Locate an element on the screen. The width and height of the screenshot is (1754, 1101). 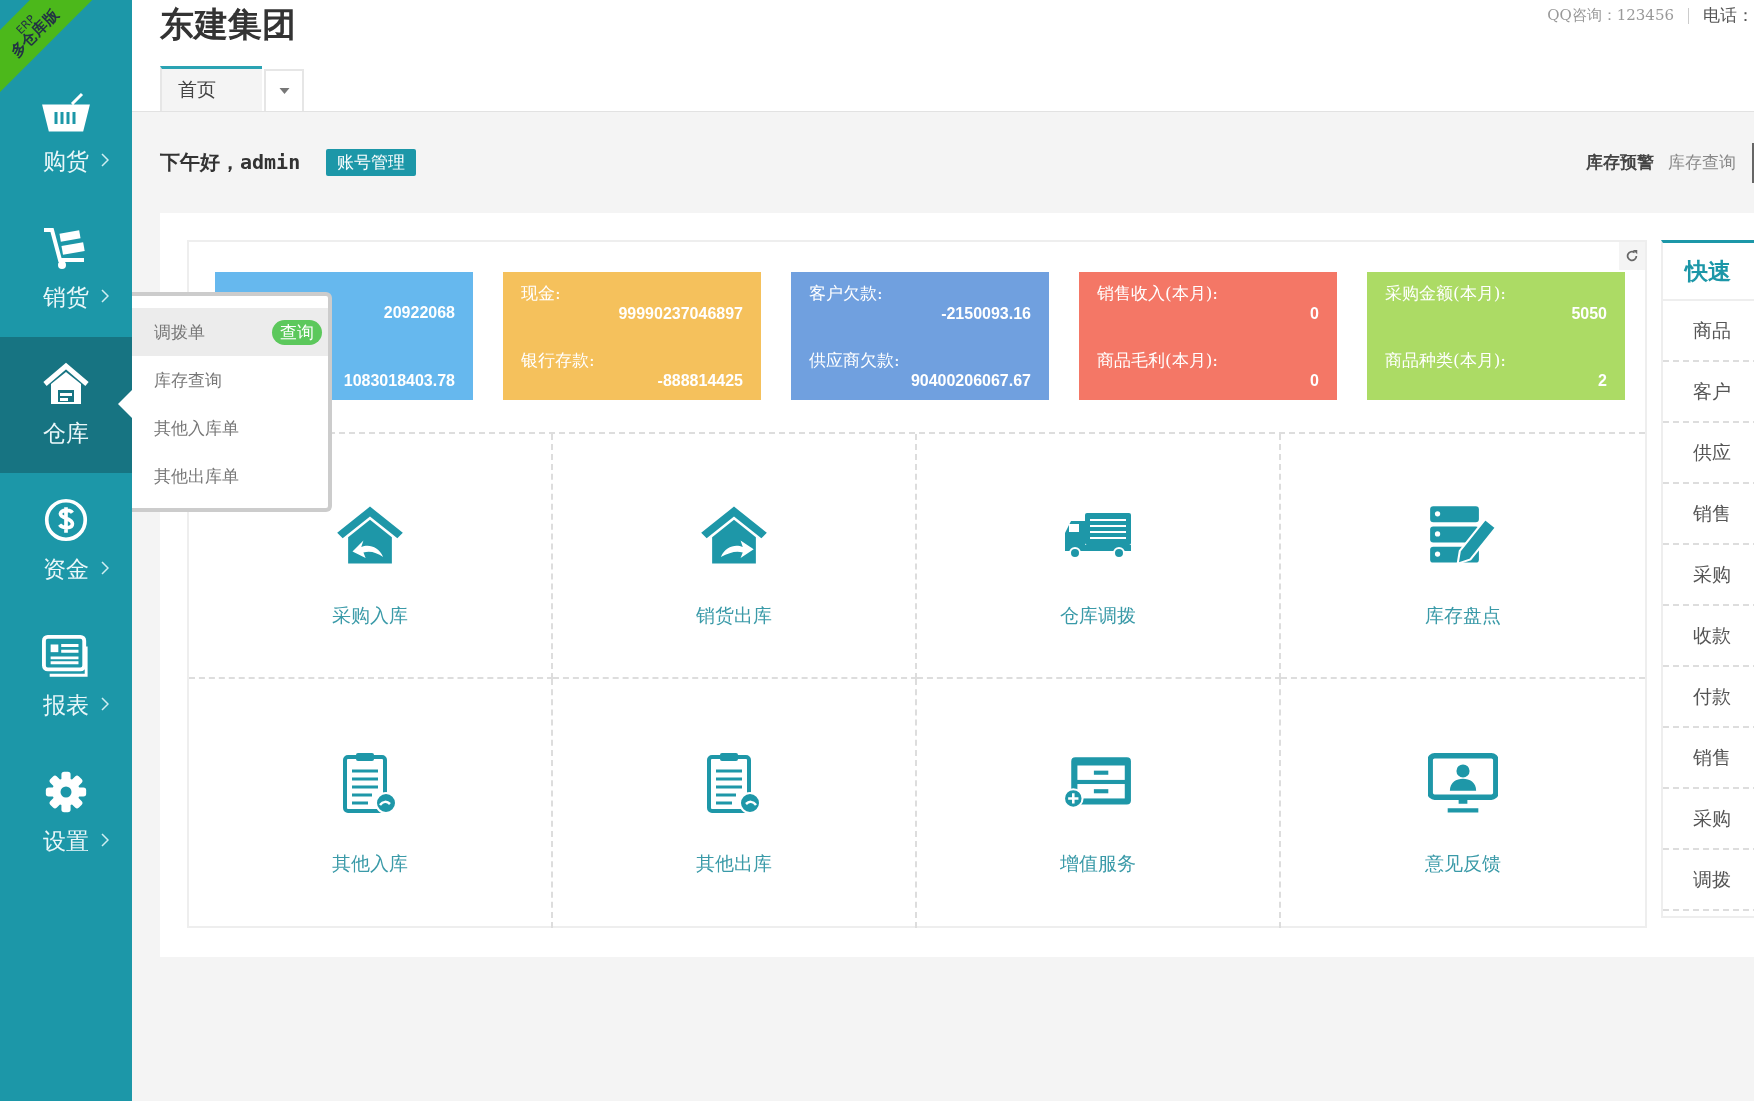
account-button: 账号管理 is located at coordinates (371, 162).